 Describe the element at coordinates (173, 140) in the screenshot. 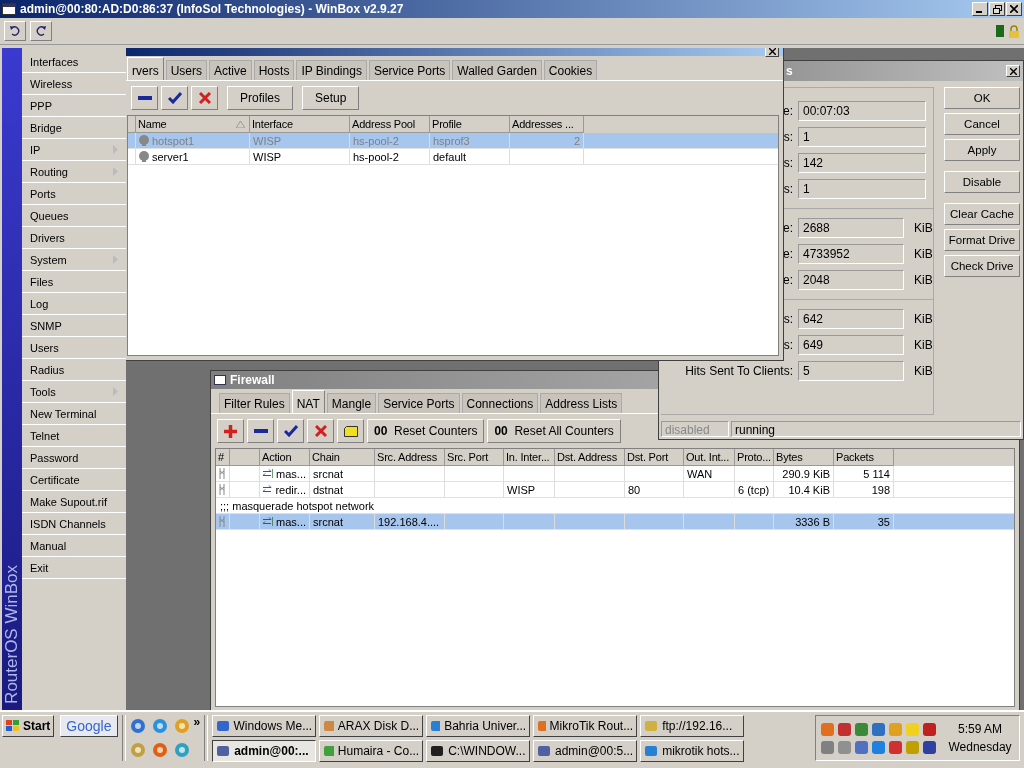

I see `table-cell: hotspot1` at that location.